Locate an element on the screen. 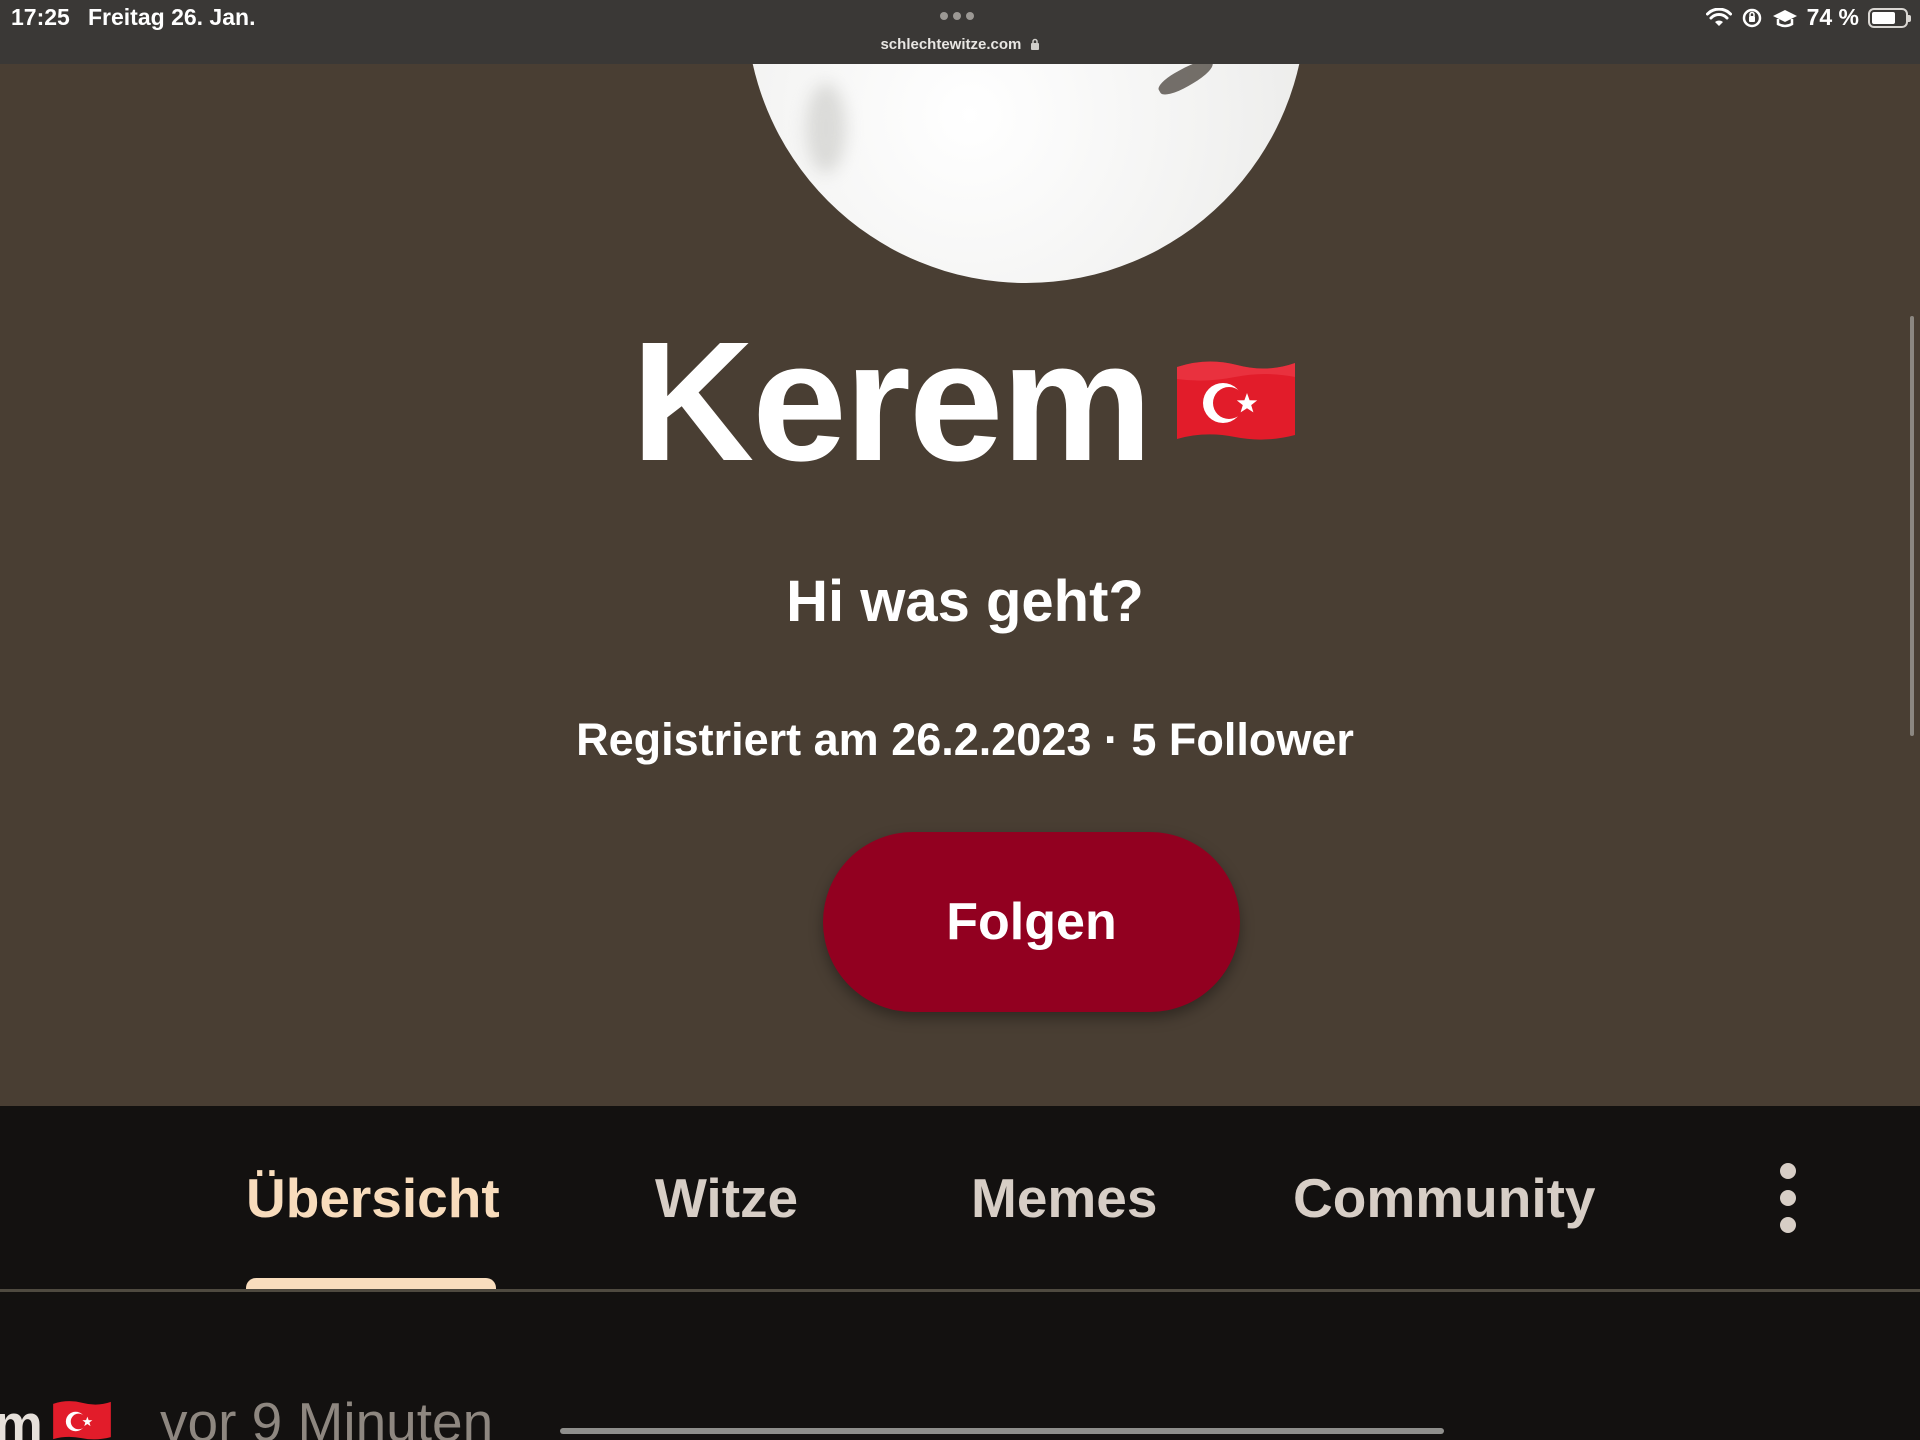 The width and height of the screenshot is (1920, 1440). orientation-lock-icon is located at coordinates (1752, 18).